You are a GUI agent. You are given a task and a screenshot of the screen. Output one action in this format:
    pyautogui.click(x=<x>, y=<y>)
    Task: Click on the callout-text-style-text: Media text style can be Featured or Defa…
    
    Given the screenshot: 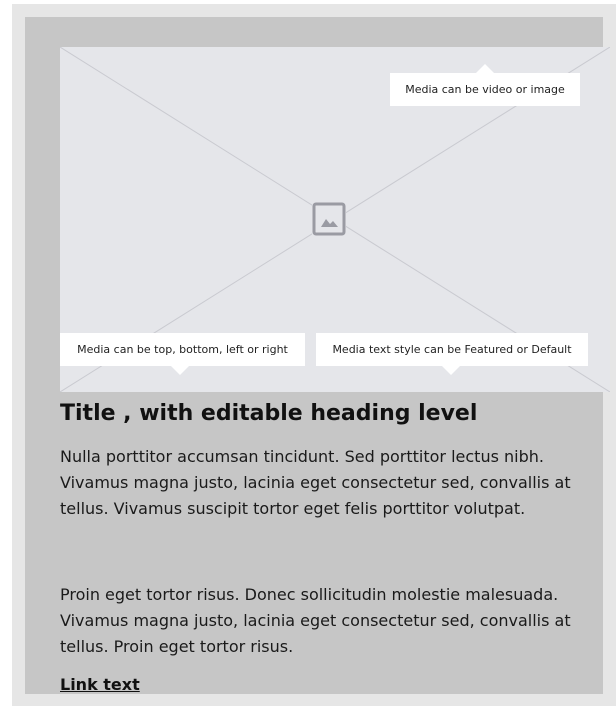 What is the action you would take?
    pyautogui.click(x=452, y=349)
    